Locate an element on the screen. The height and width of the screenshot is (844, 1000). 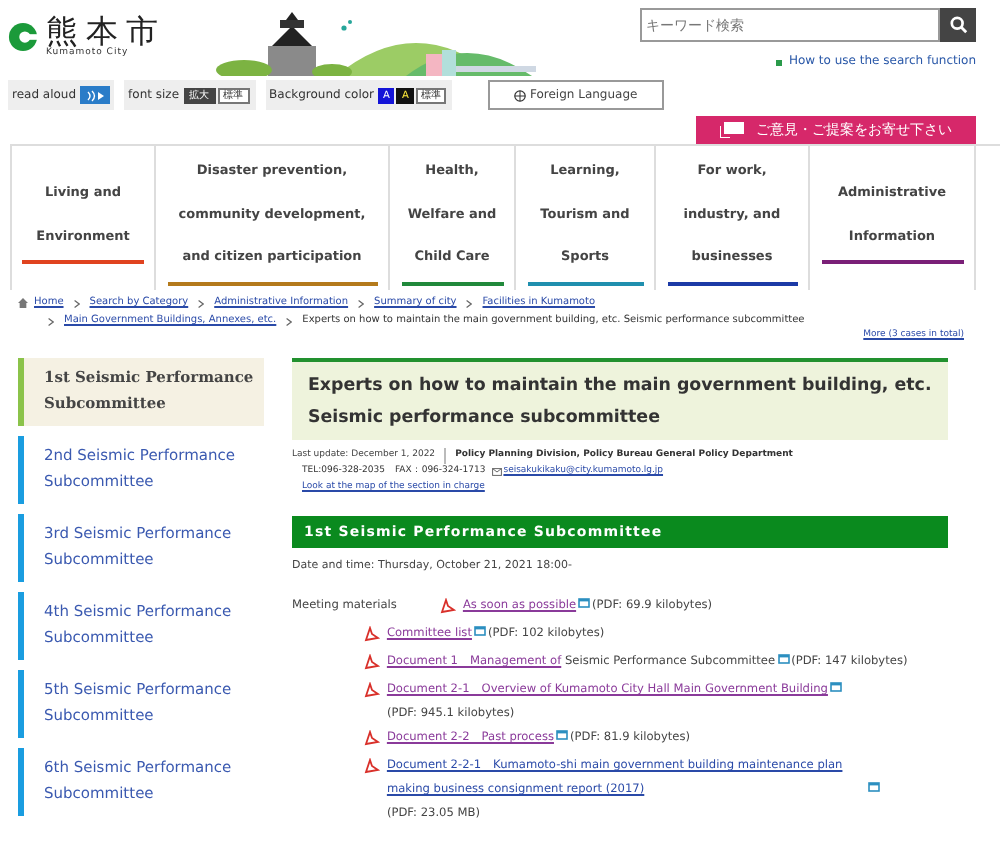
page-title: Experts on how to maintain the main government building, etc. Seismic performance subcommittee is located at coordinates (620, 399).